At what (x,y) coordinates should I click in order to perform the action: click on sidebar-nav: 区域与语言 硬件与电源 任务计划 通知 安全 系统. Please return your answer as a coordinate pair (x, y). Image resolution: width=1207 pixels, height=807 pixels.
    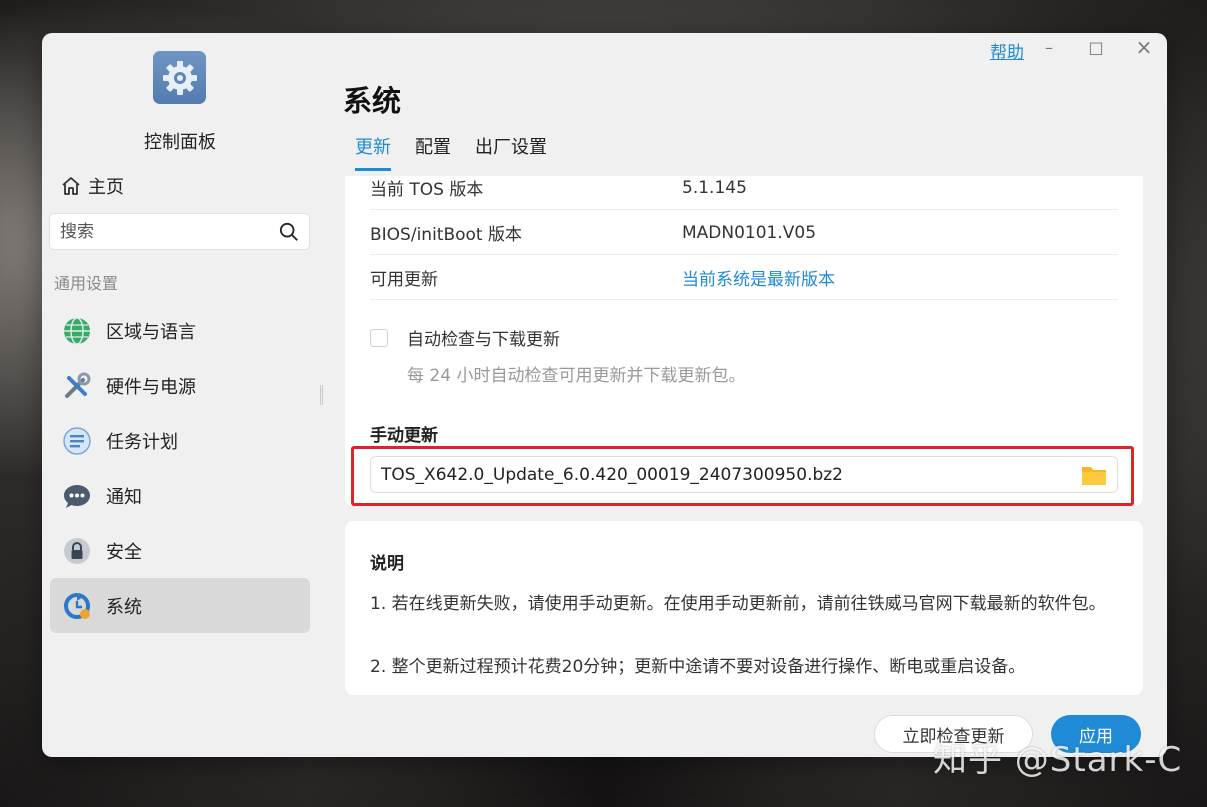
    Looking at the image, I should click on (180, 468).